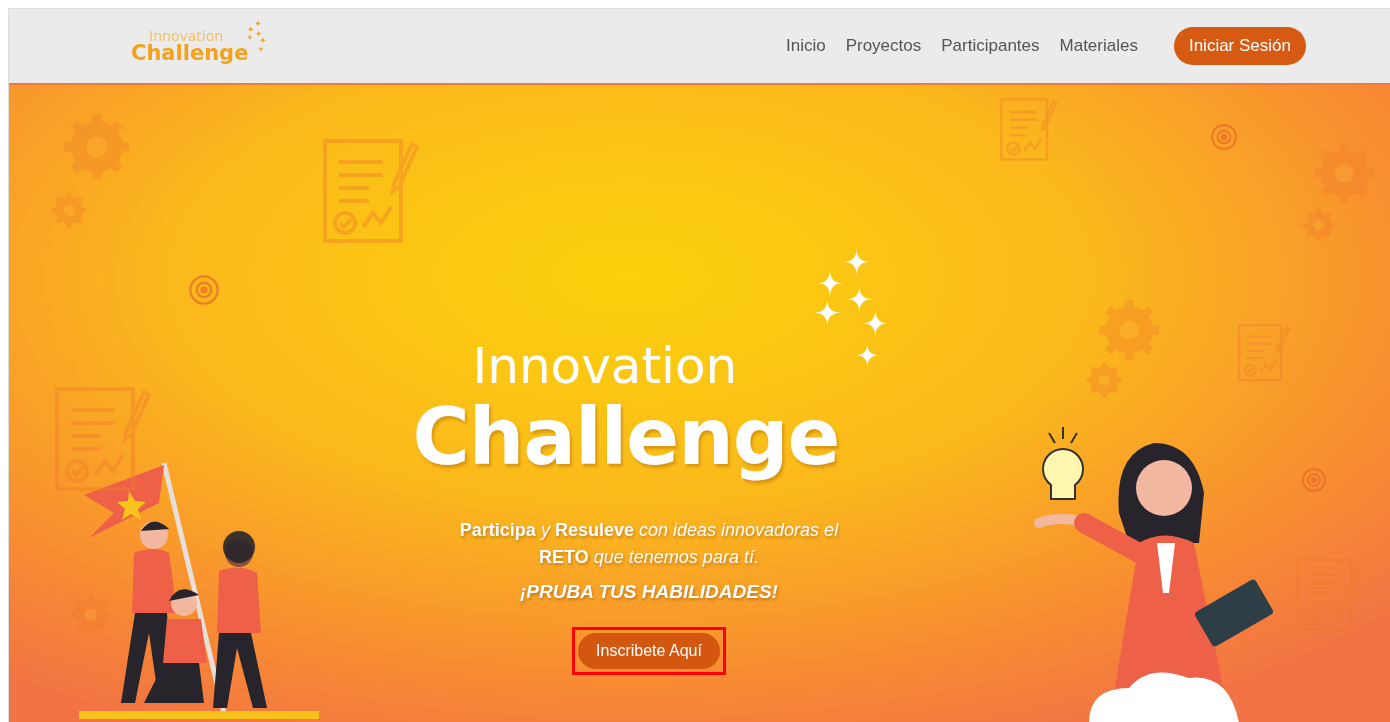  I want to click on login-button: Iniciar Sesión, so click(1239, 46).